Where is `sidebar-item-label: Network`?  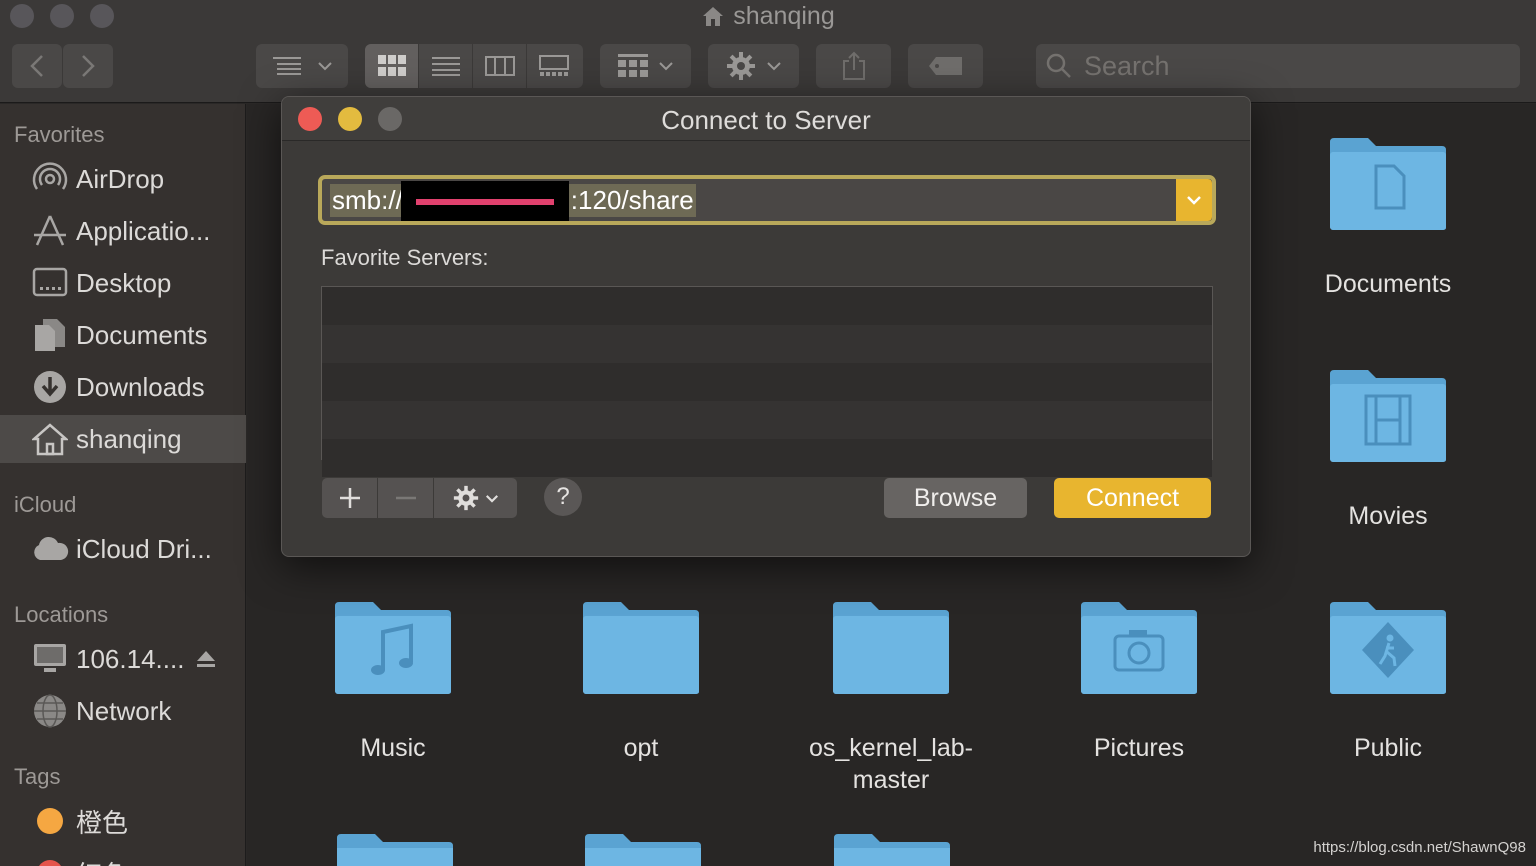 sidebar-item-label: Network is located at coordinates (124, 710).